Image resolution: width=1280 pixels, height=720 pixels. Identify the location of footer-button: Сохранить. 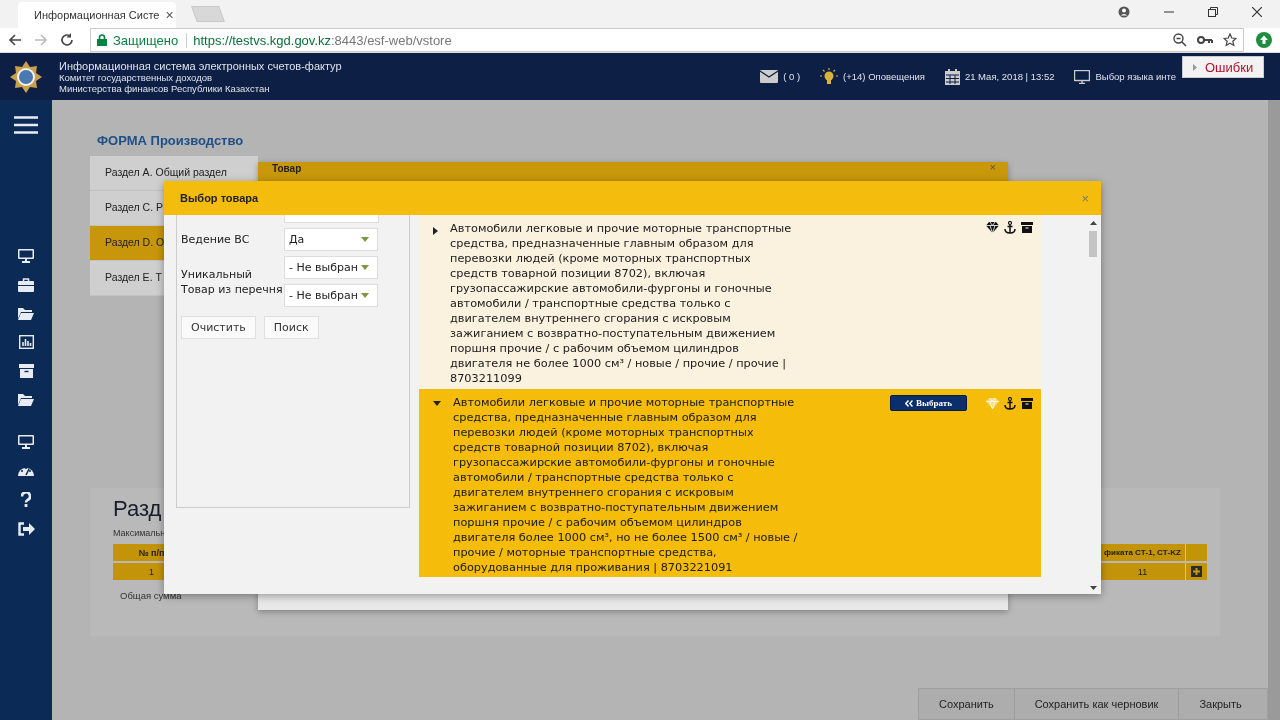
(967, 704).